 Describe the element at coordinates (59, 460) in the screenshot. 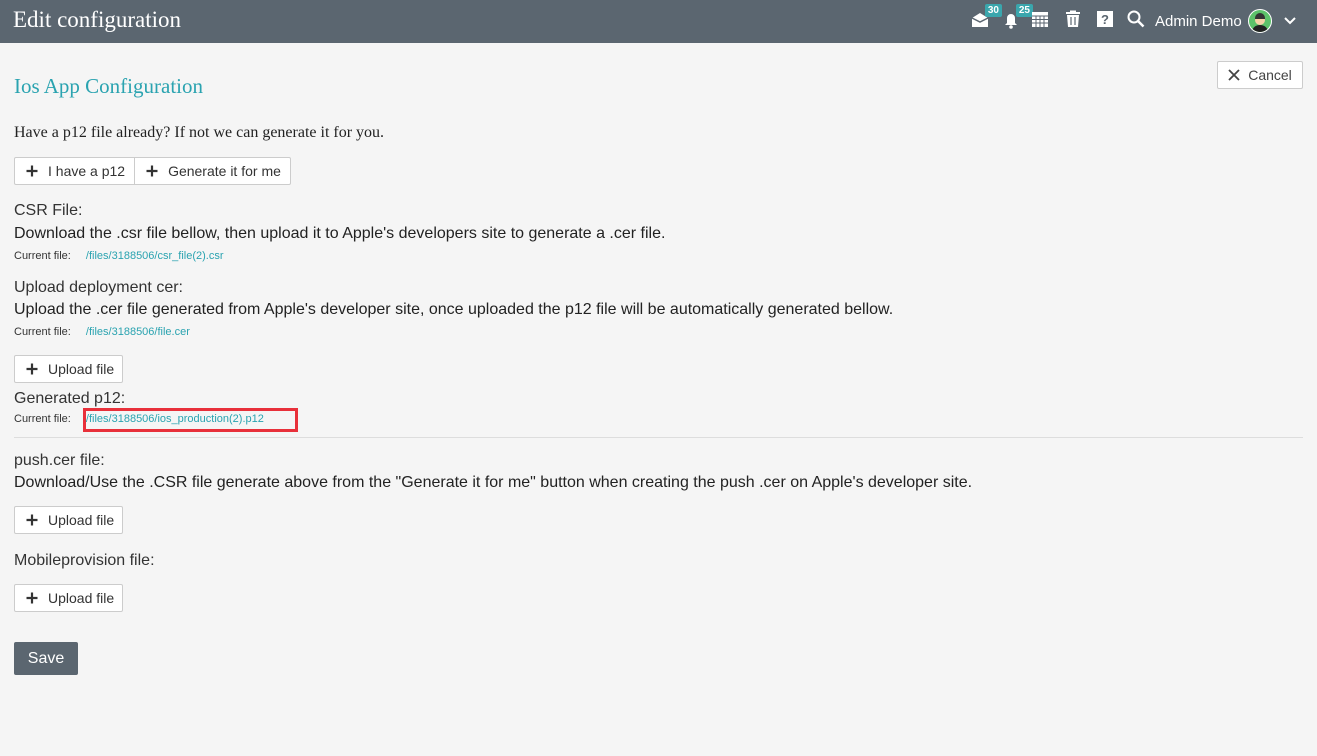

I see `push-label: push.cer file:` at that location.